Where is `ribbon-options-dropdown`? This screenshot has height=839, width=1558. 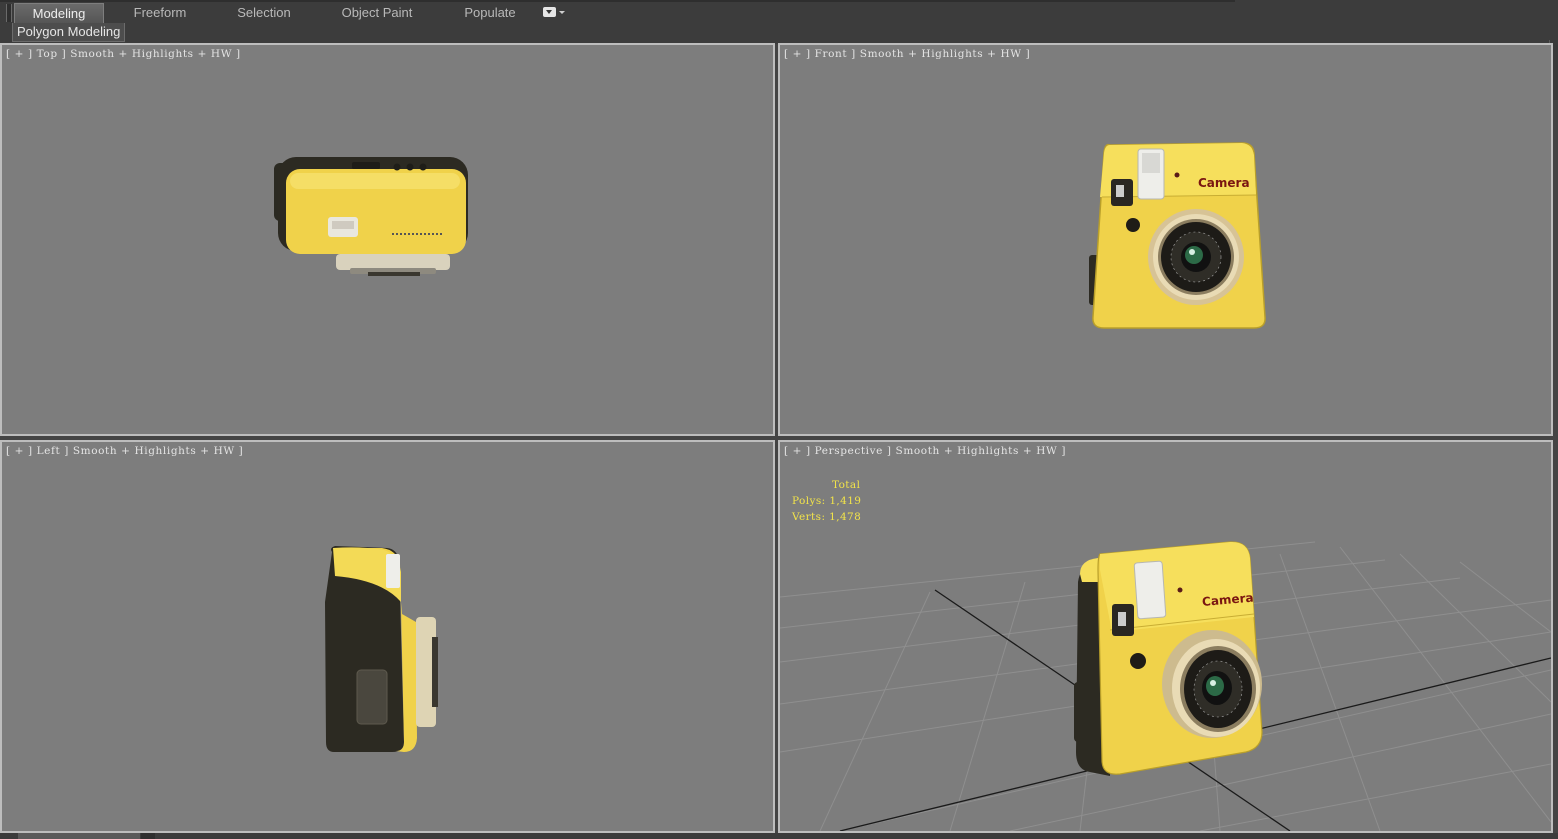
ribbon-options-dropdown is located at coordinates (554, 12).